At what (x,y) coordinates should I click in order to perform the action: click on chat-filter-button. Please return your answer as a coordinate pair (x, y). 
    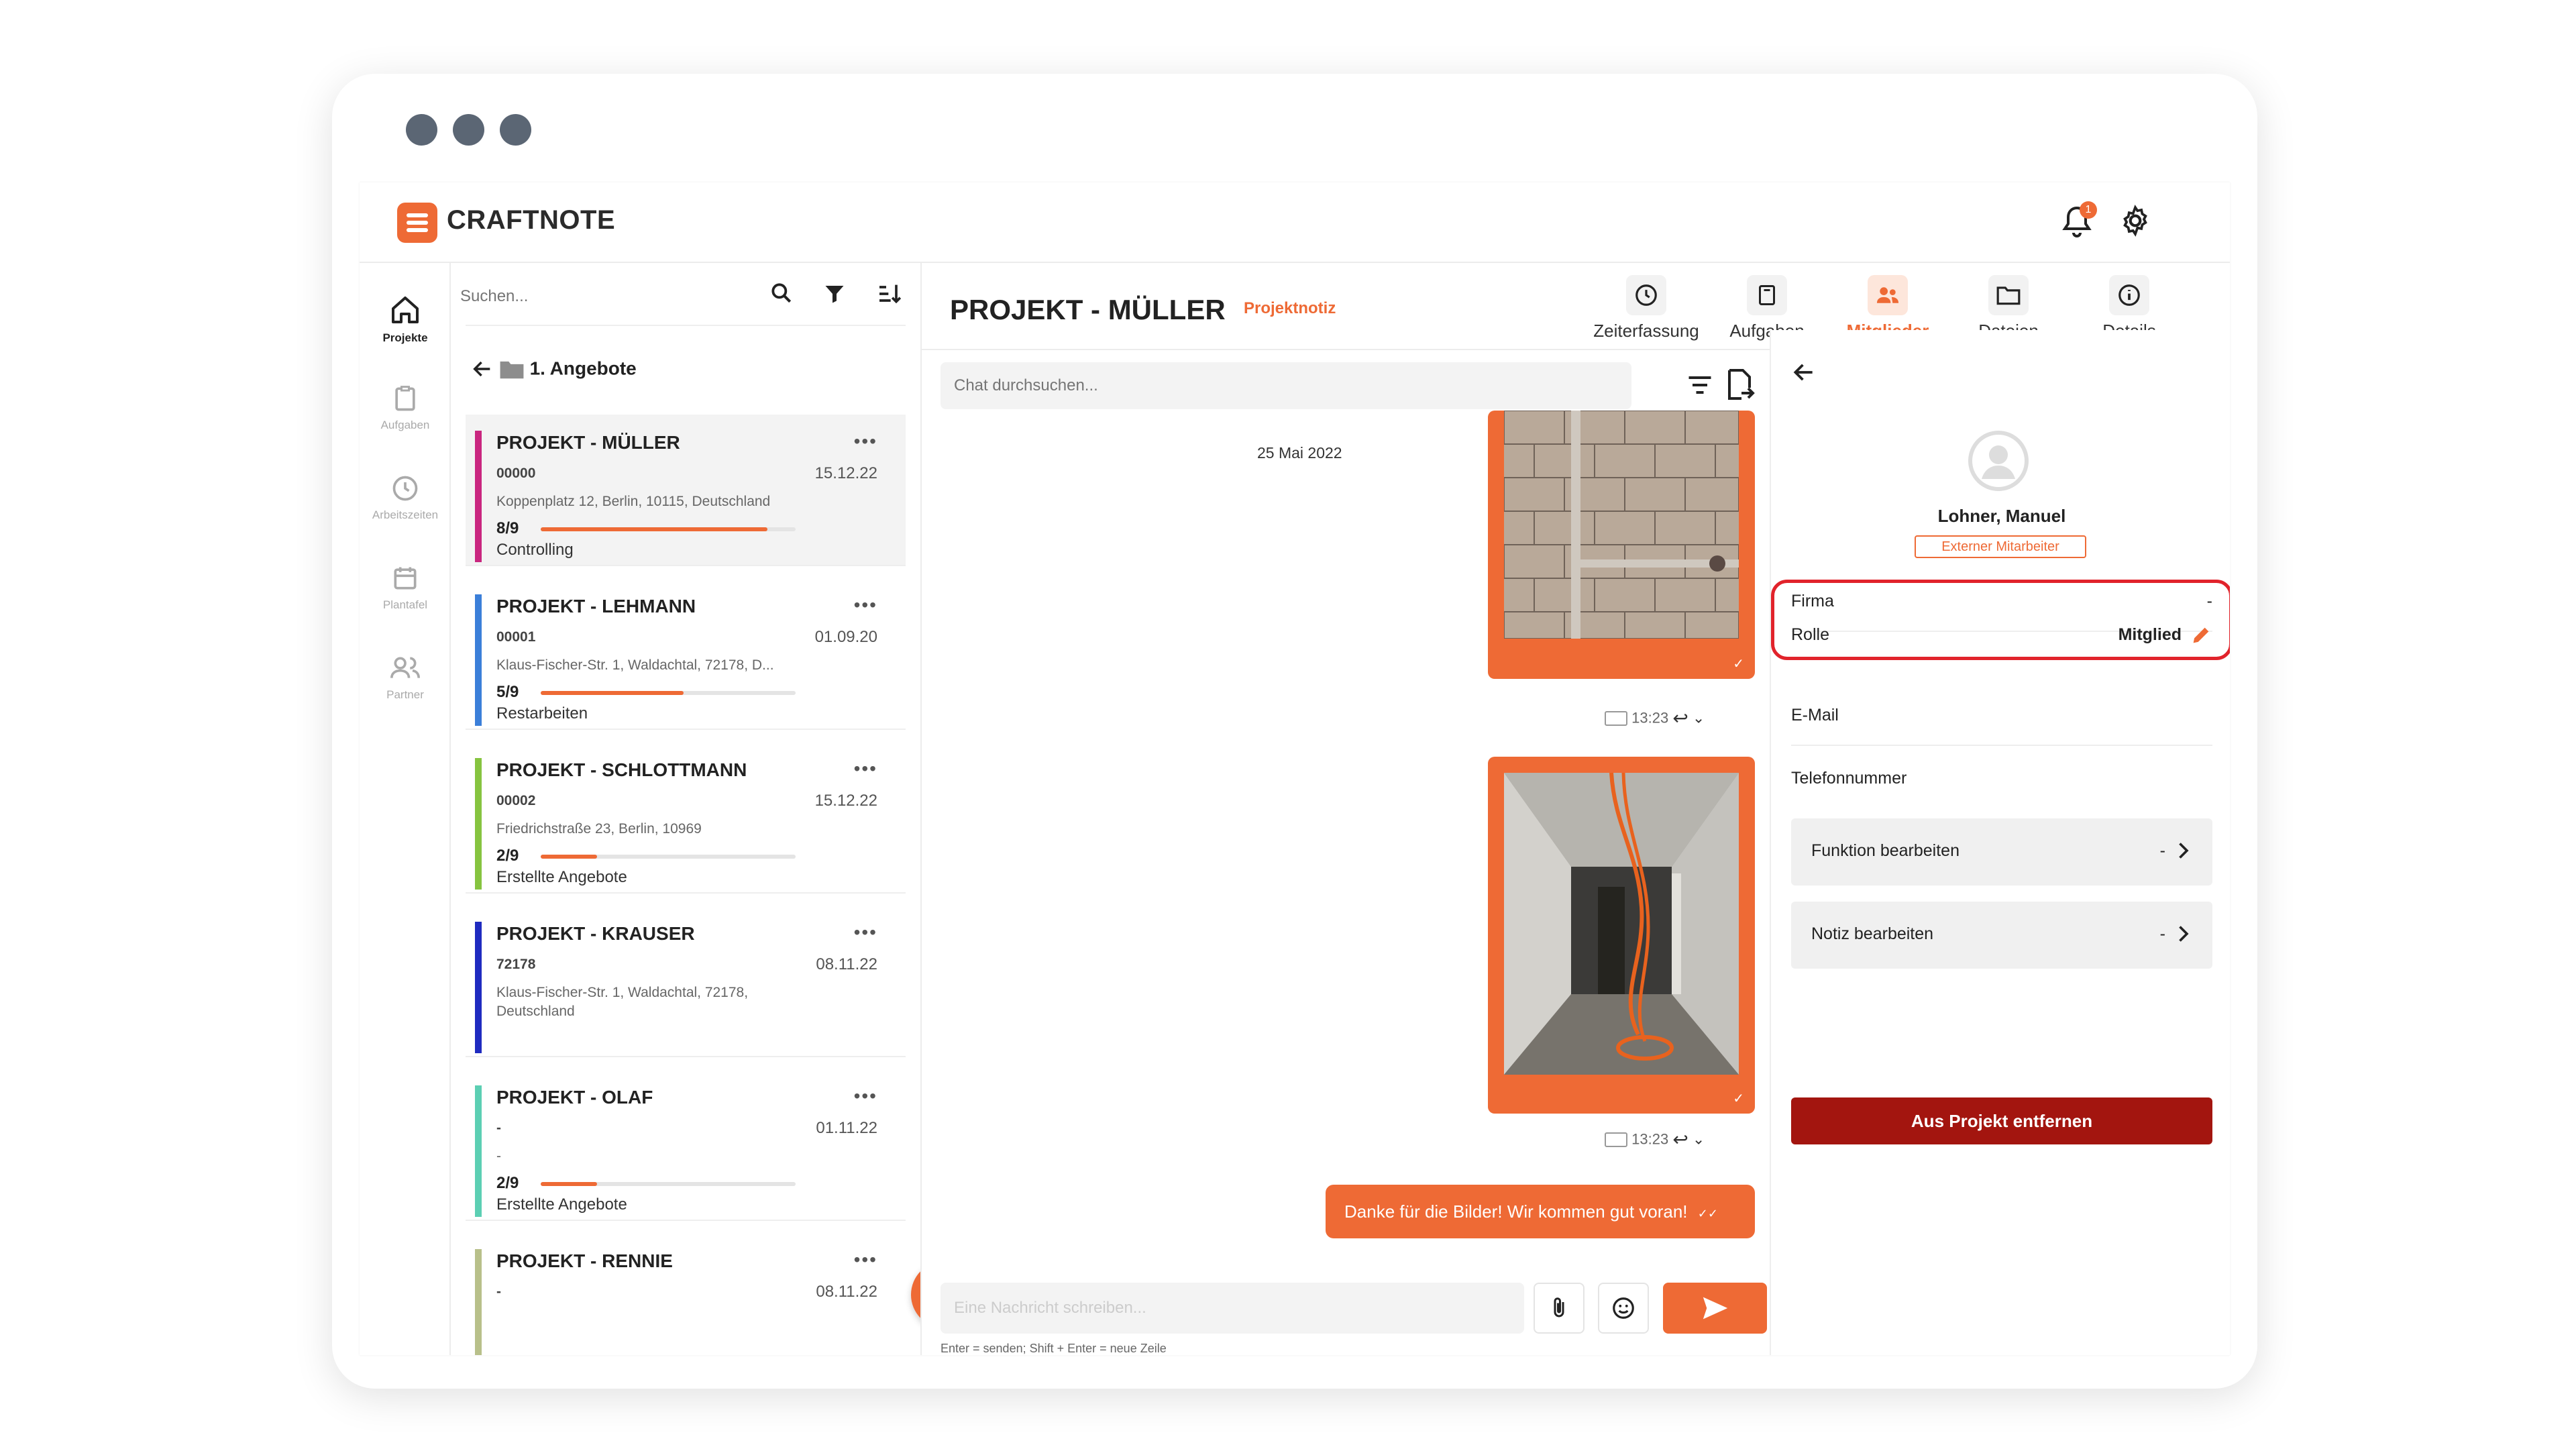
    Looking at the image, I should click on (1701, 386).